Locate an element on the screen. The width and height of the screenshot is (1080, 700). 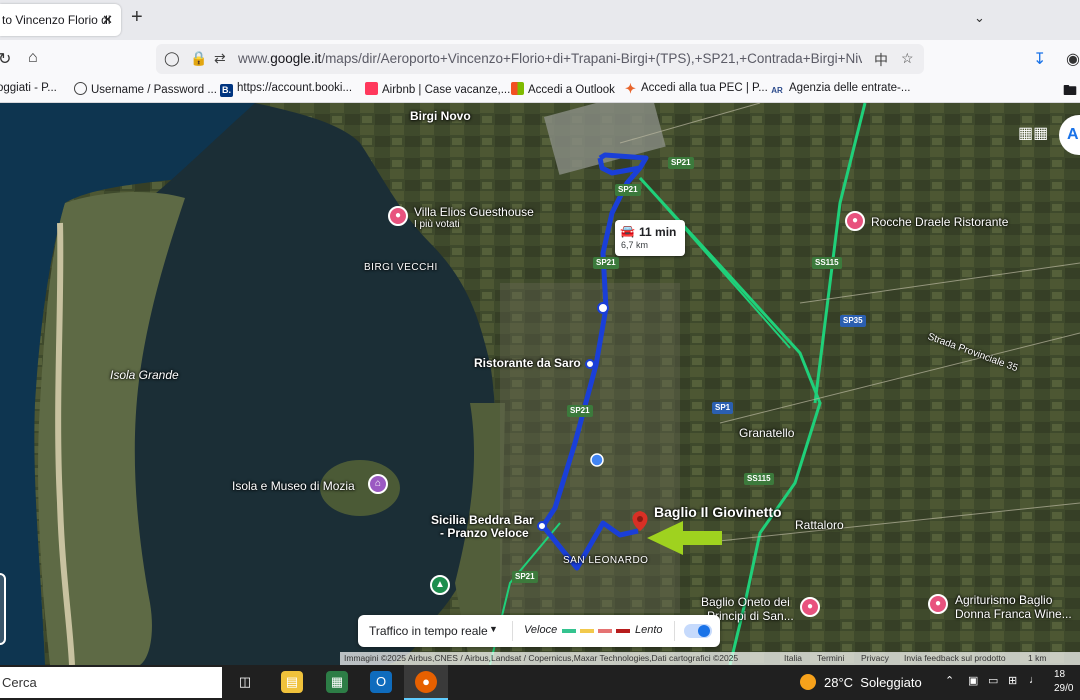
airbnb-icon is located at coordinates (371, 88).